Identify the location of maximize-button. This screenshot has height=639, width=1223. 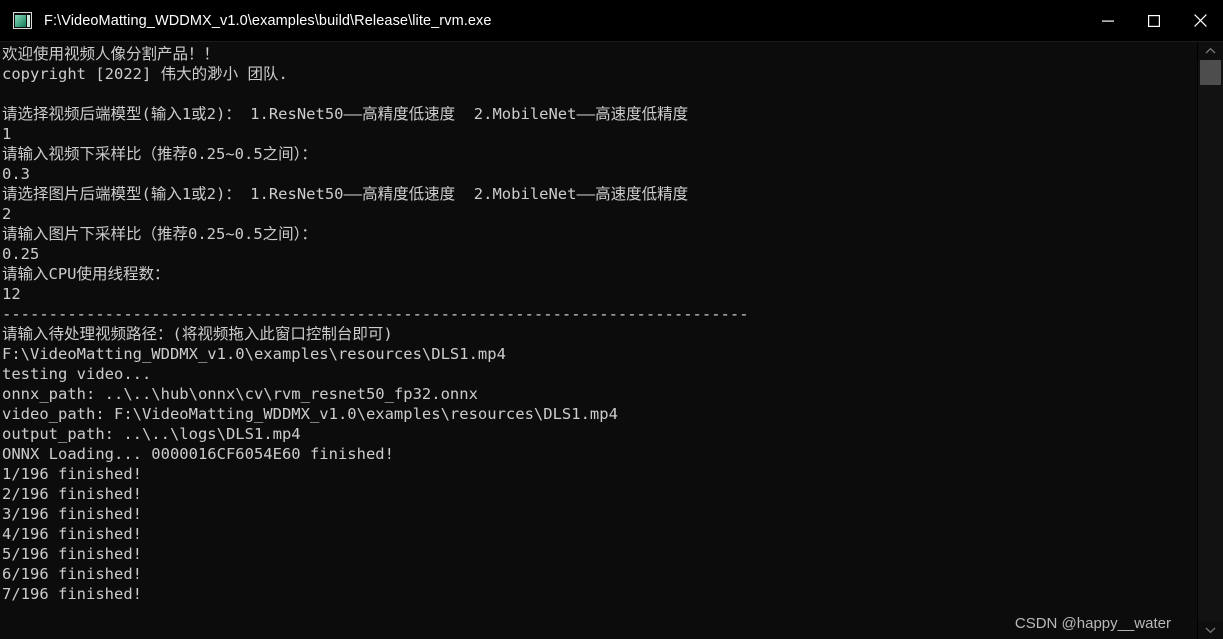
(1154, 20).